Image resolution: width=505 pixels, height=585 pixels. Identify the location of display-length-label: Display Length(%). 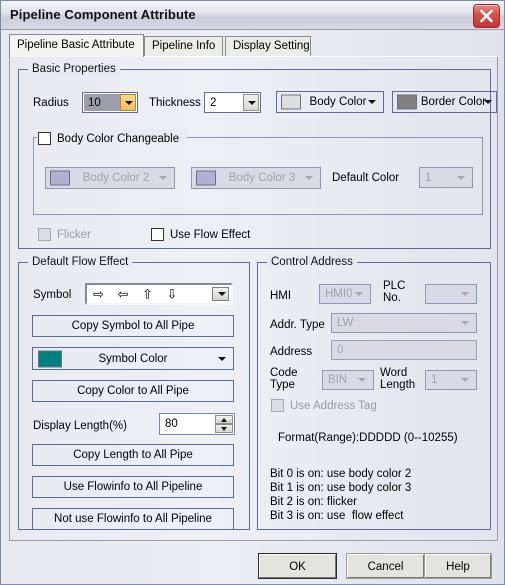
(80, 426).